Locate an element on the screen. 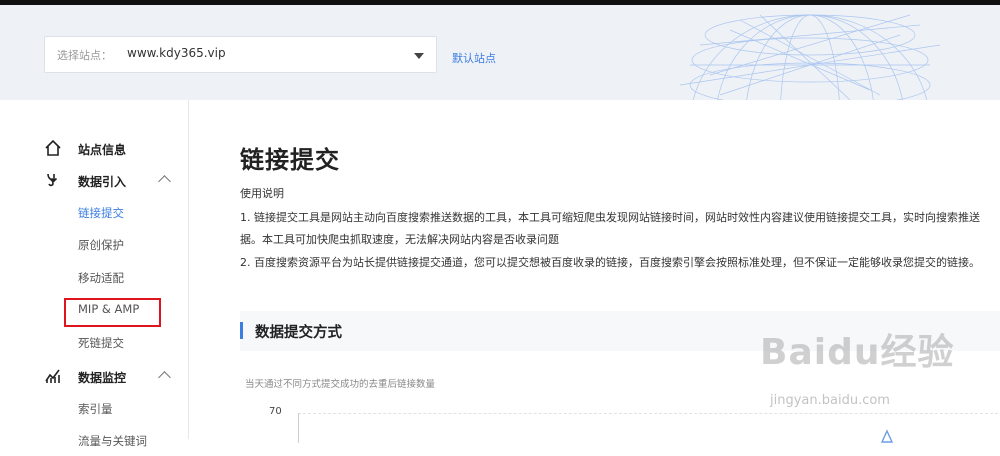  y-tick-label: 70 is located at coordinates (275, 411).